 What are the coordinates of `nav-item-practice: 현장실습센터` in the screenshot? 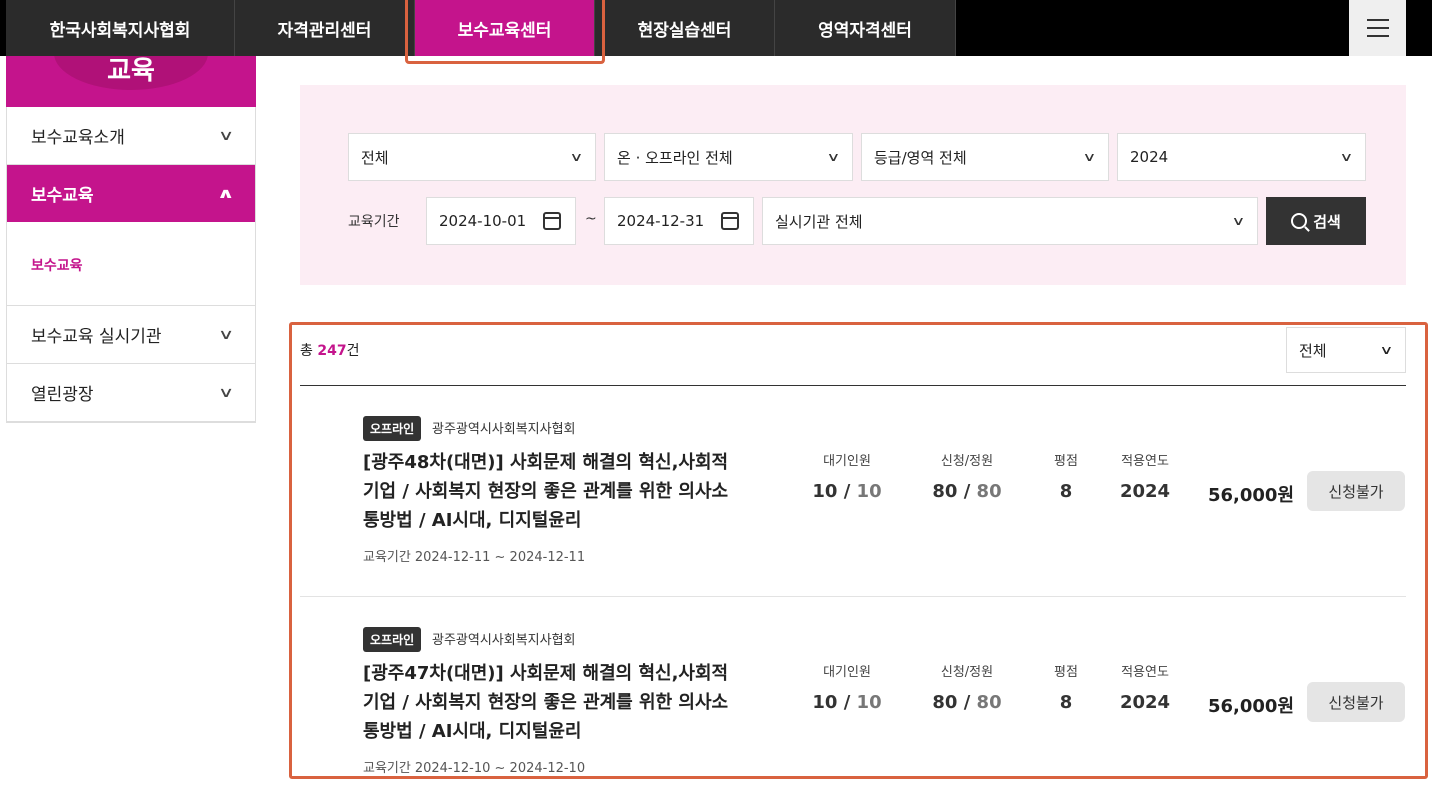 It's located at (685, 28).